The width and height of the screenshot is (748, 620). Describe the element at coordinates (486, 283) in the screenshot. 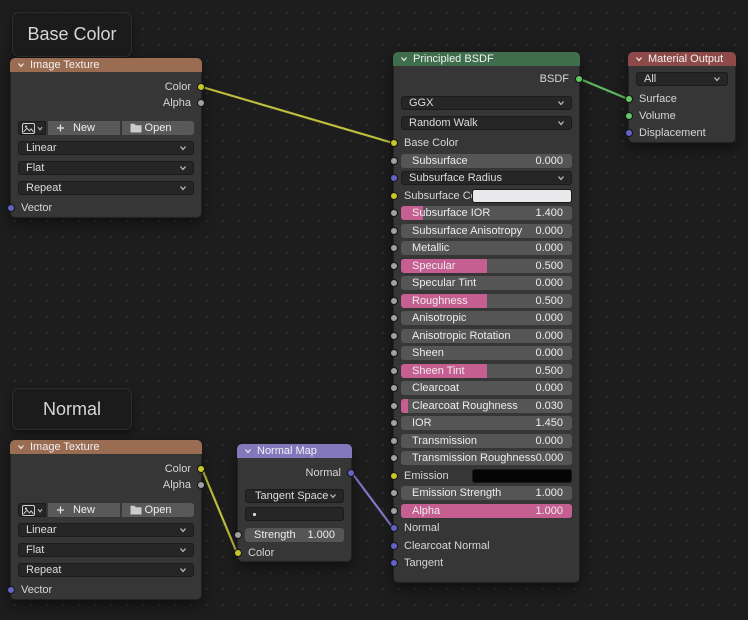

I see `row-widget: Specular Tint 0.000` at that location.